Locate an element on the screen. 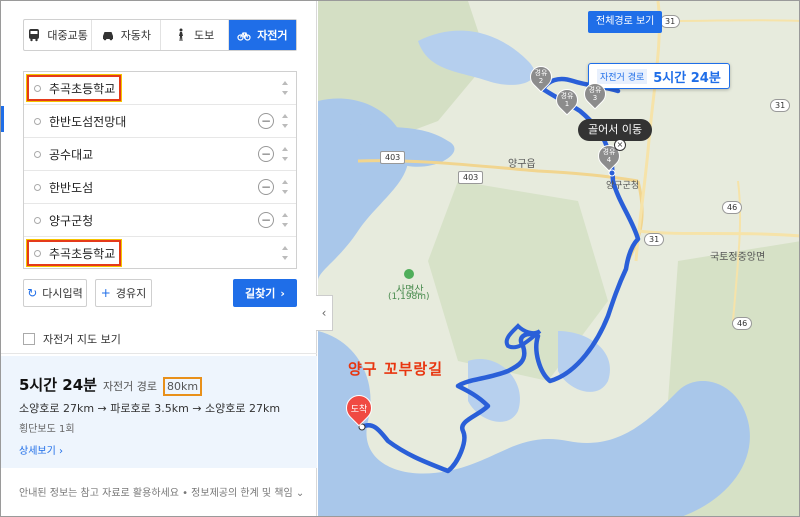 This screenshot has height=517, width=800. arrival-marker: 도착 is located at coordinates (359, 408).